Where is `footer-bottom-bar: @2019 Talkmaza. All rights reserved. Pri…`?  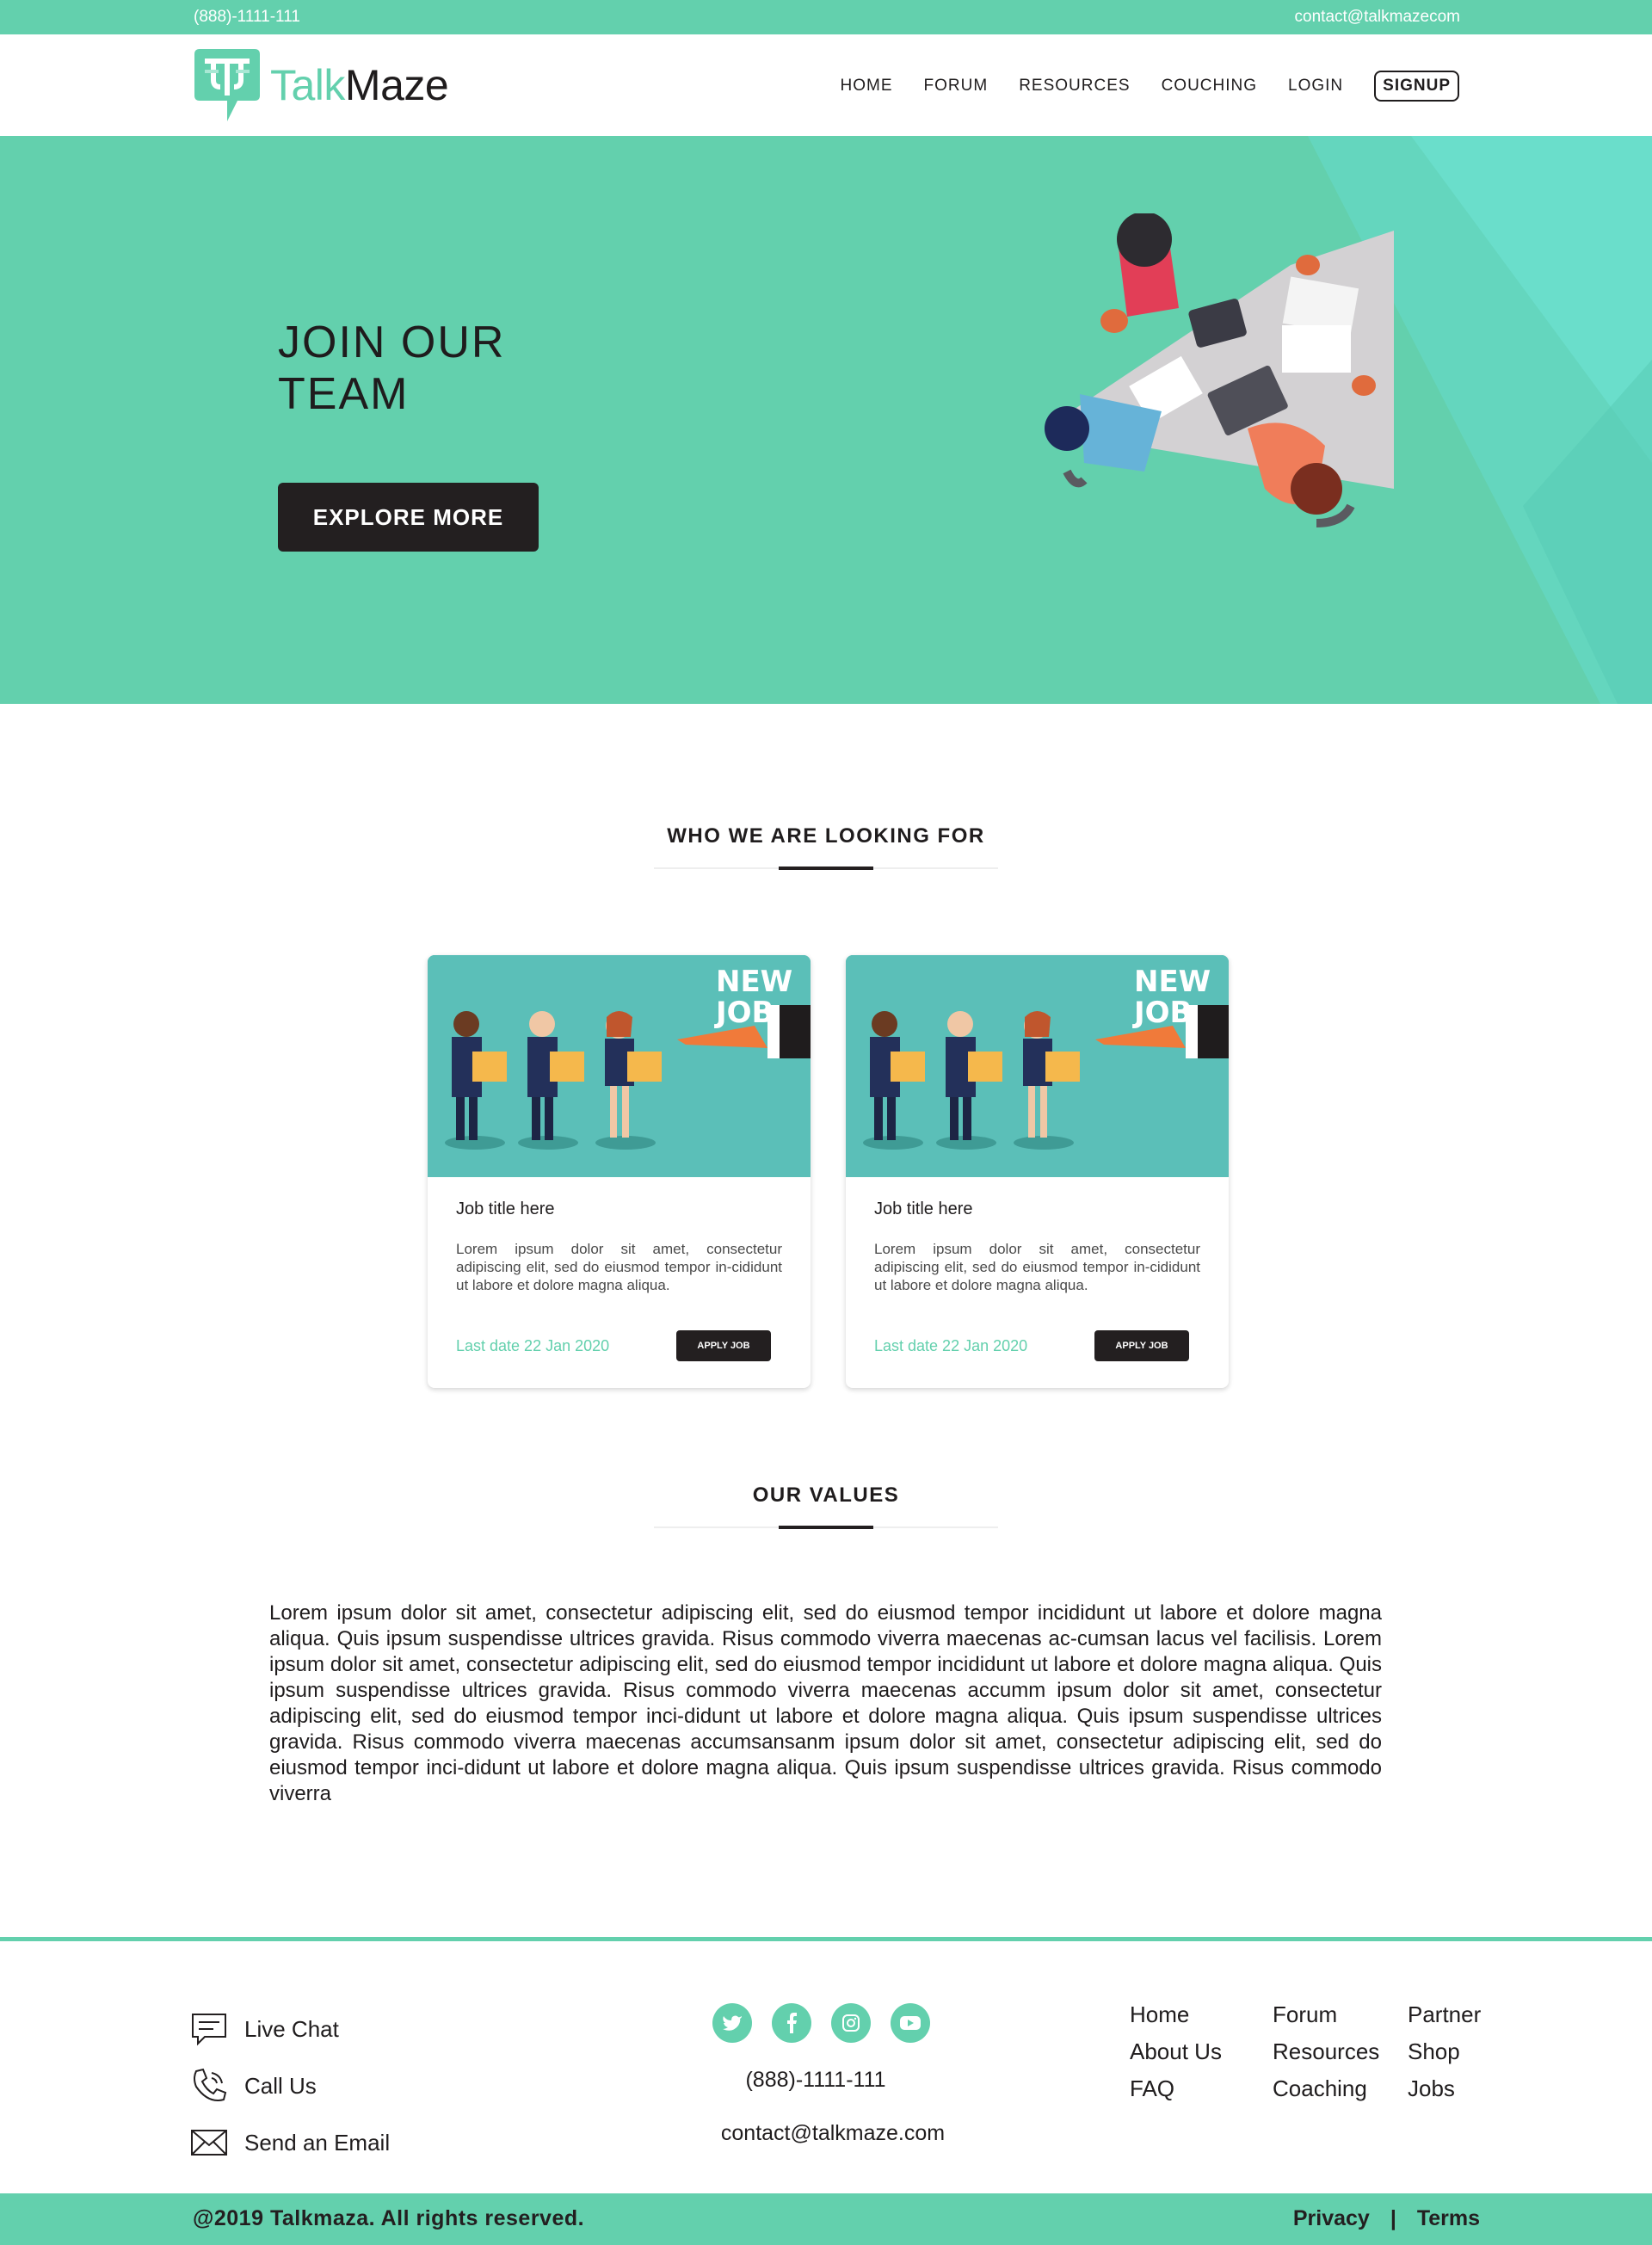
footer-bottom-bar: @2019 Talkmaza. All rights reserved. Pri… is located at coordinates (826, 2219).